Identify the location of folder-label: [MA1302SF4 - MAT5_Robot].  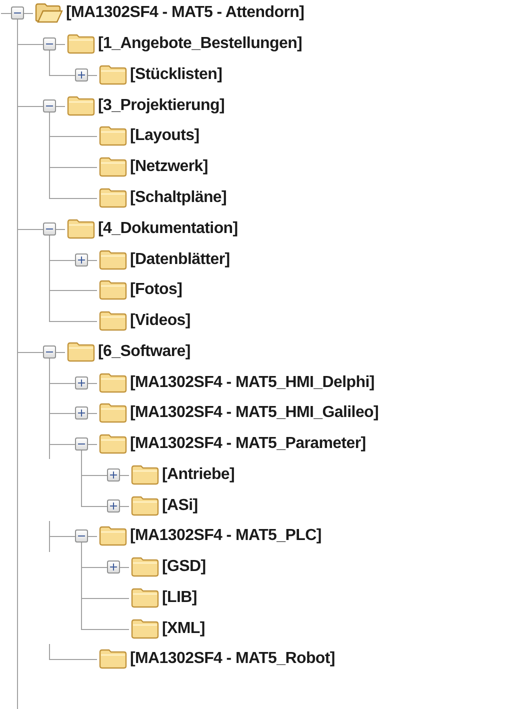
(232, 659).